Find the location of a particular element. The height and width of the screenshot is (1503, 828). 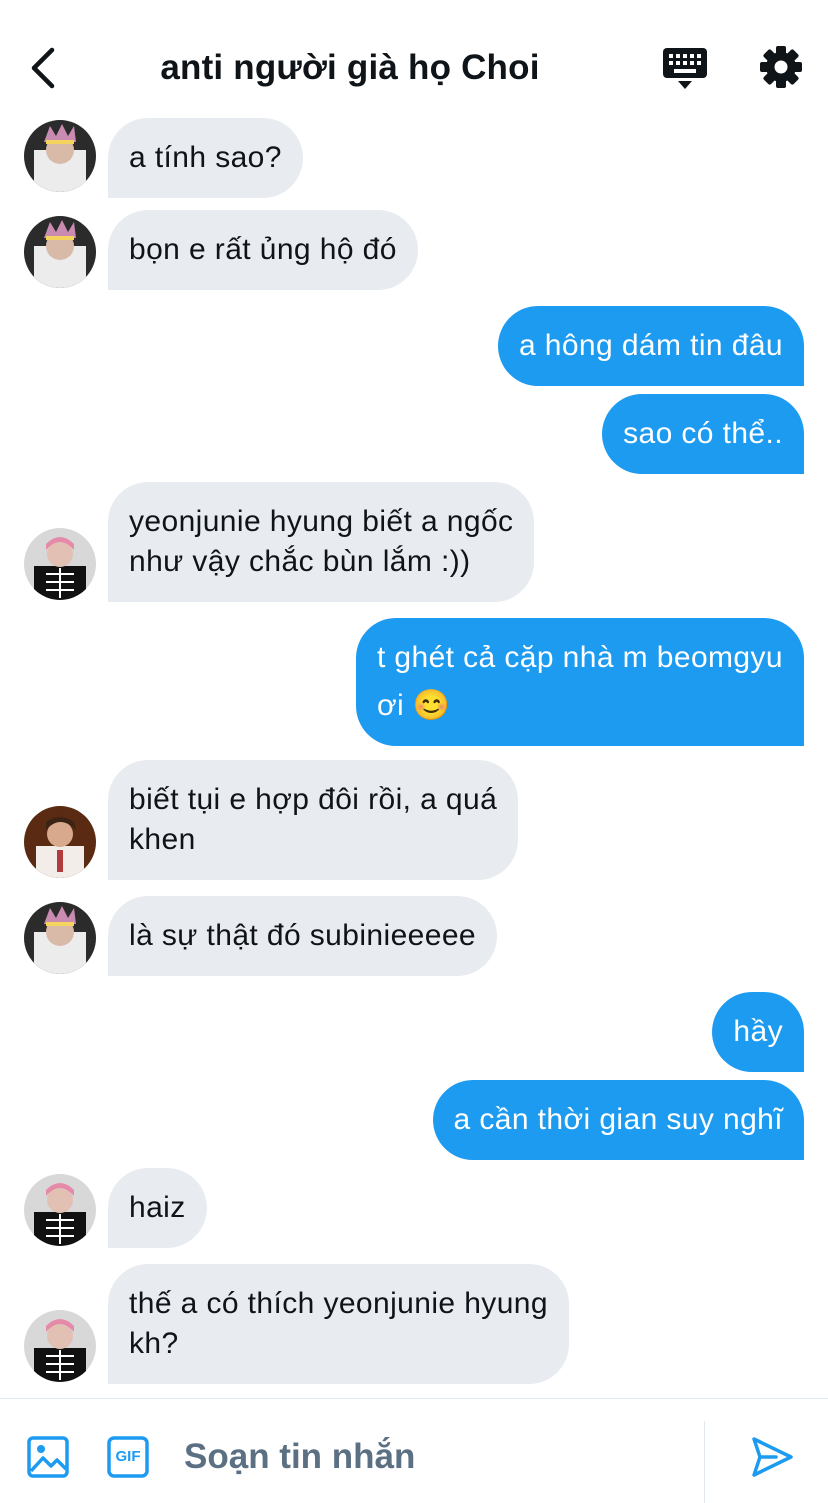

composer-divider is located at coordinates (704, 1462).